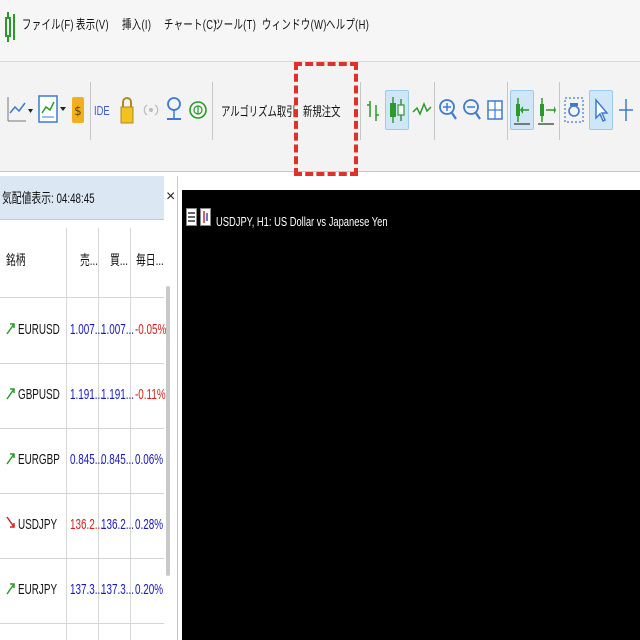 This screenshot has width=640, height=640. I want to click on chart-shift-icon, so click(547, 111).